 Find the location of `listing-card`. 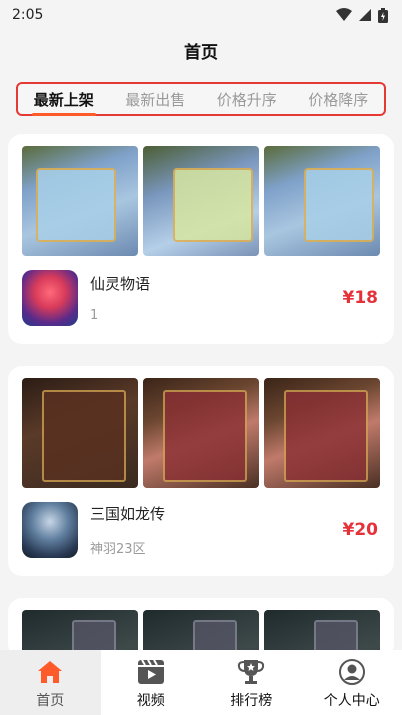

listing-card is located at coordinates (201, 628).